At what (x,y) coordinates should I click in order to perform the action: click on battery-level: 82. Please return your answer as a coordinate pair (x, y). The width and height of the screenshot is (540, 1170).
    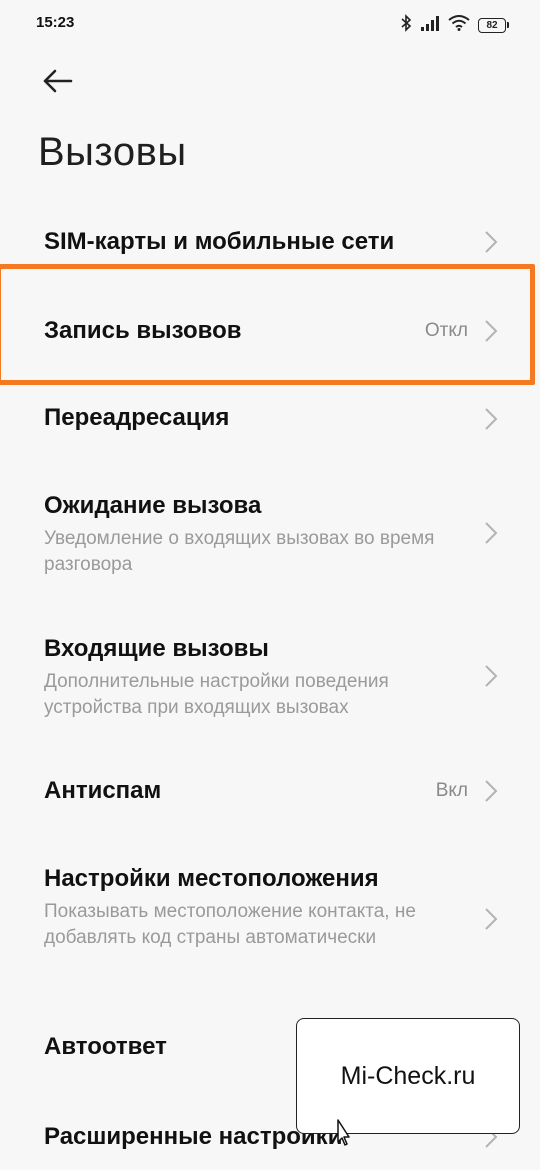
    Looking at the image, I should click on (492, 25).